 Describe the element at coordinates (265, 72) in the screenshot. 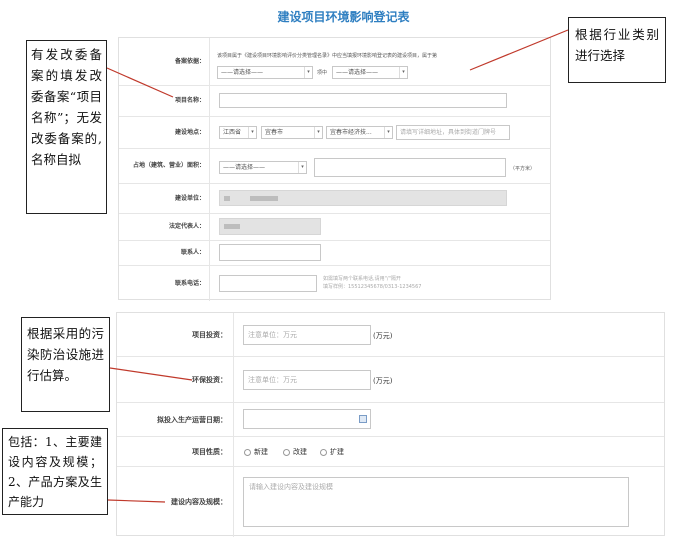

I see `category-select-1: ——请选择—— ▾` at that location.